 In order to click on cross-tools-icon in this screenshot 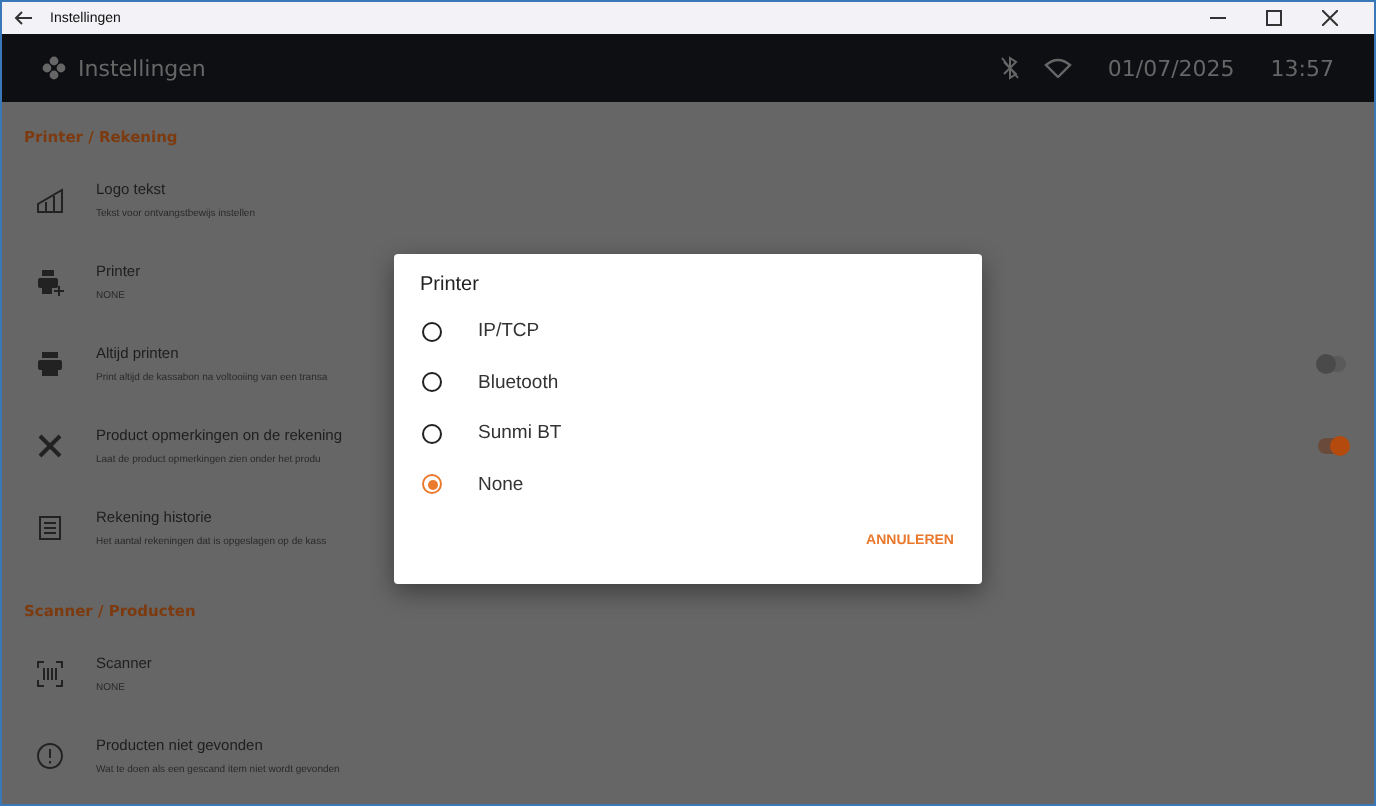, I will do `click(50, 445)`.